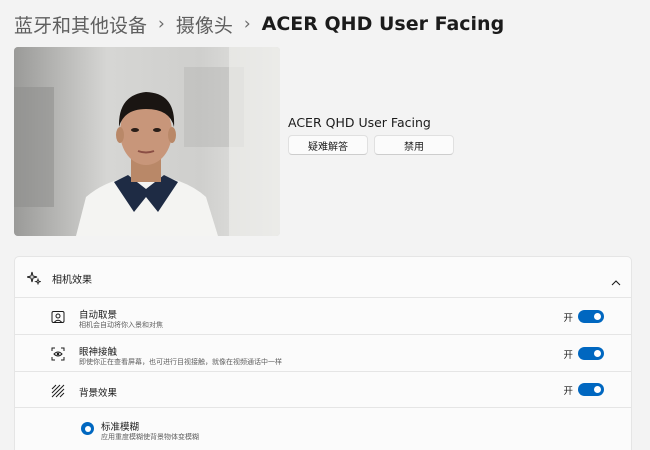 The image size is (650, 450). I want to click on eye-contact-toggle, so click(591, 353).